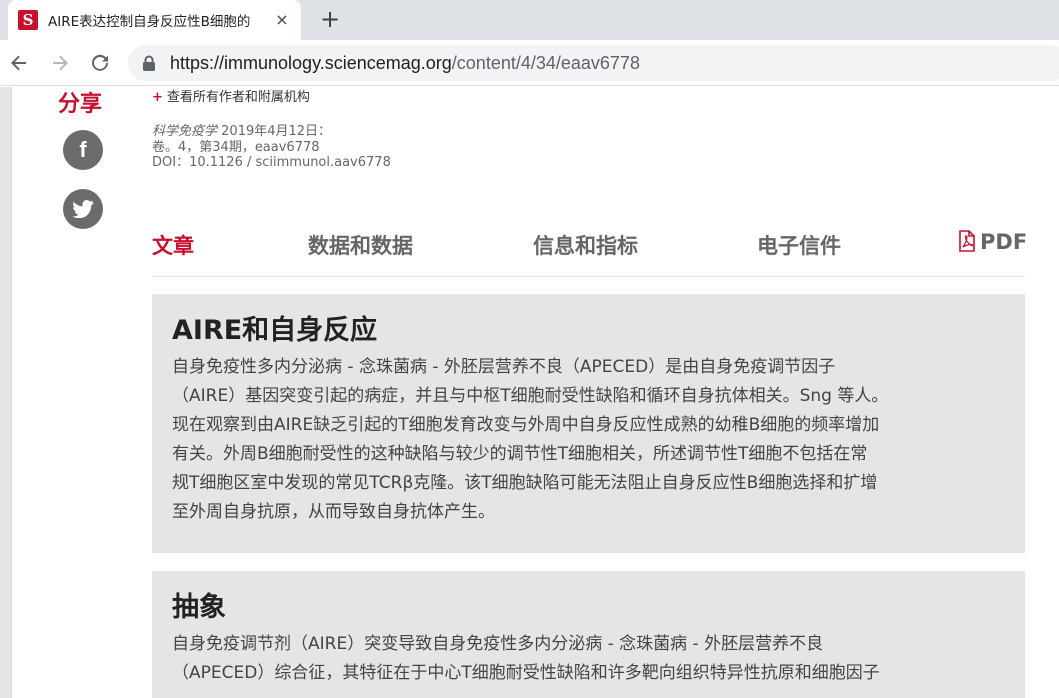 The height and width of the screenshot is (698, 1059). I want to click on reload-button, so click(100, 63).